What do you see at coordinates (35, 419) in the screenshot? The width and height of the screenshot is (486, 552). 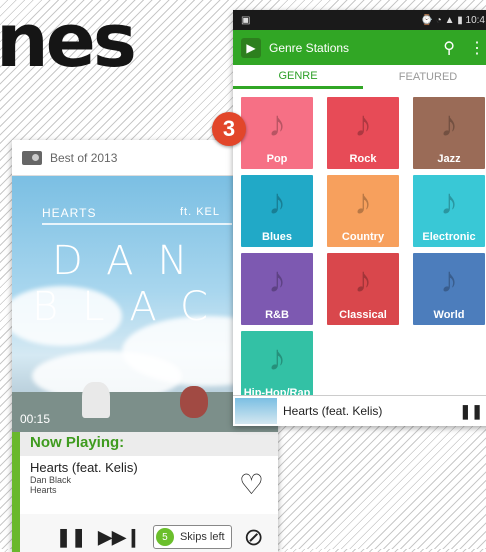 I see `playback-time: 00:15` at bounding box center [35, 419].